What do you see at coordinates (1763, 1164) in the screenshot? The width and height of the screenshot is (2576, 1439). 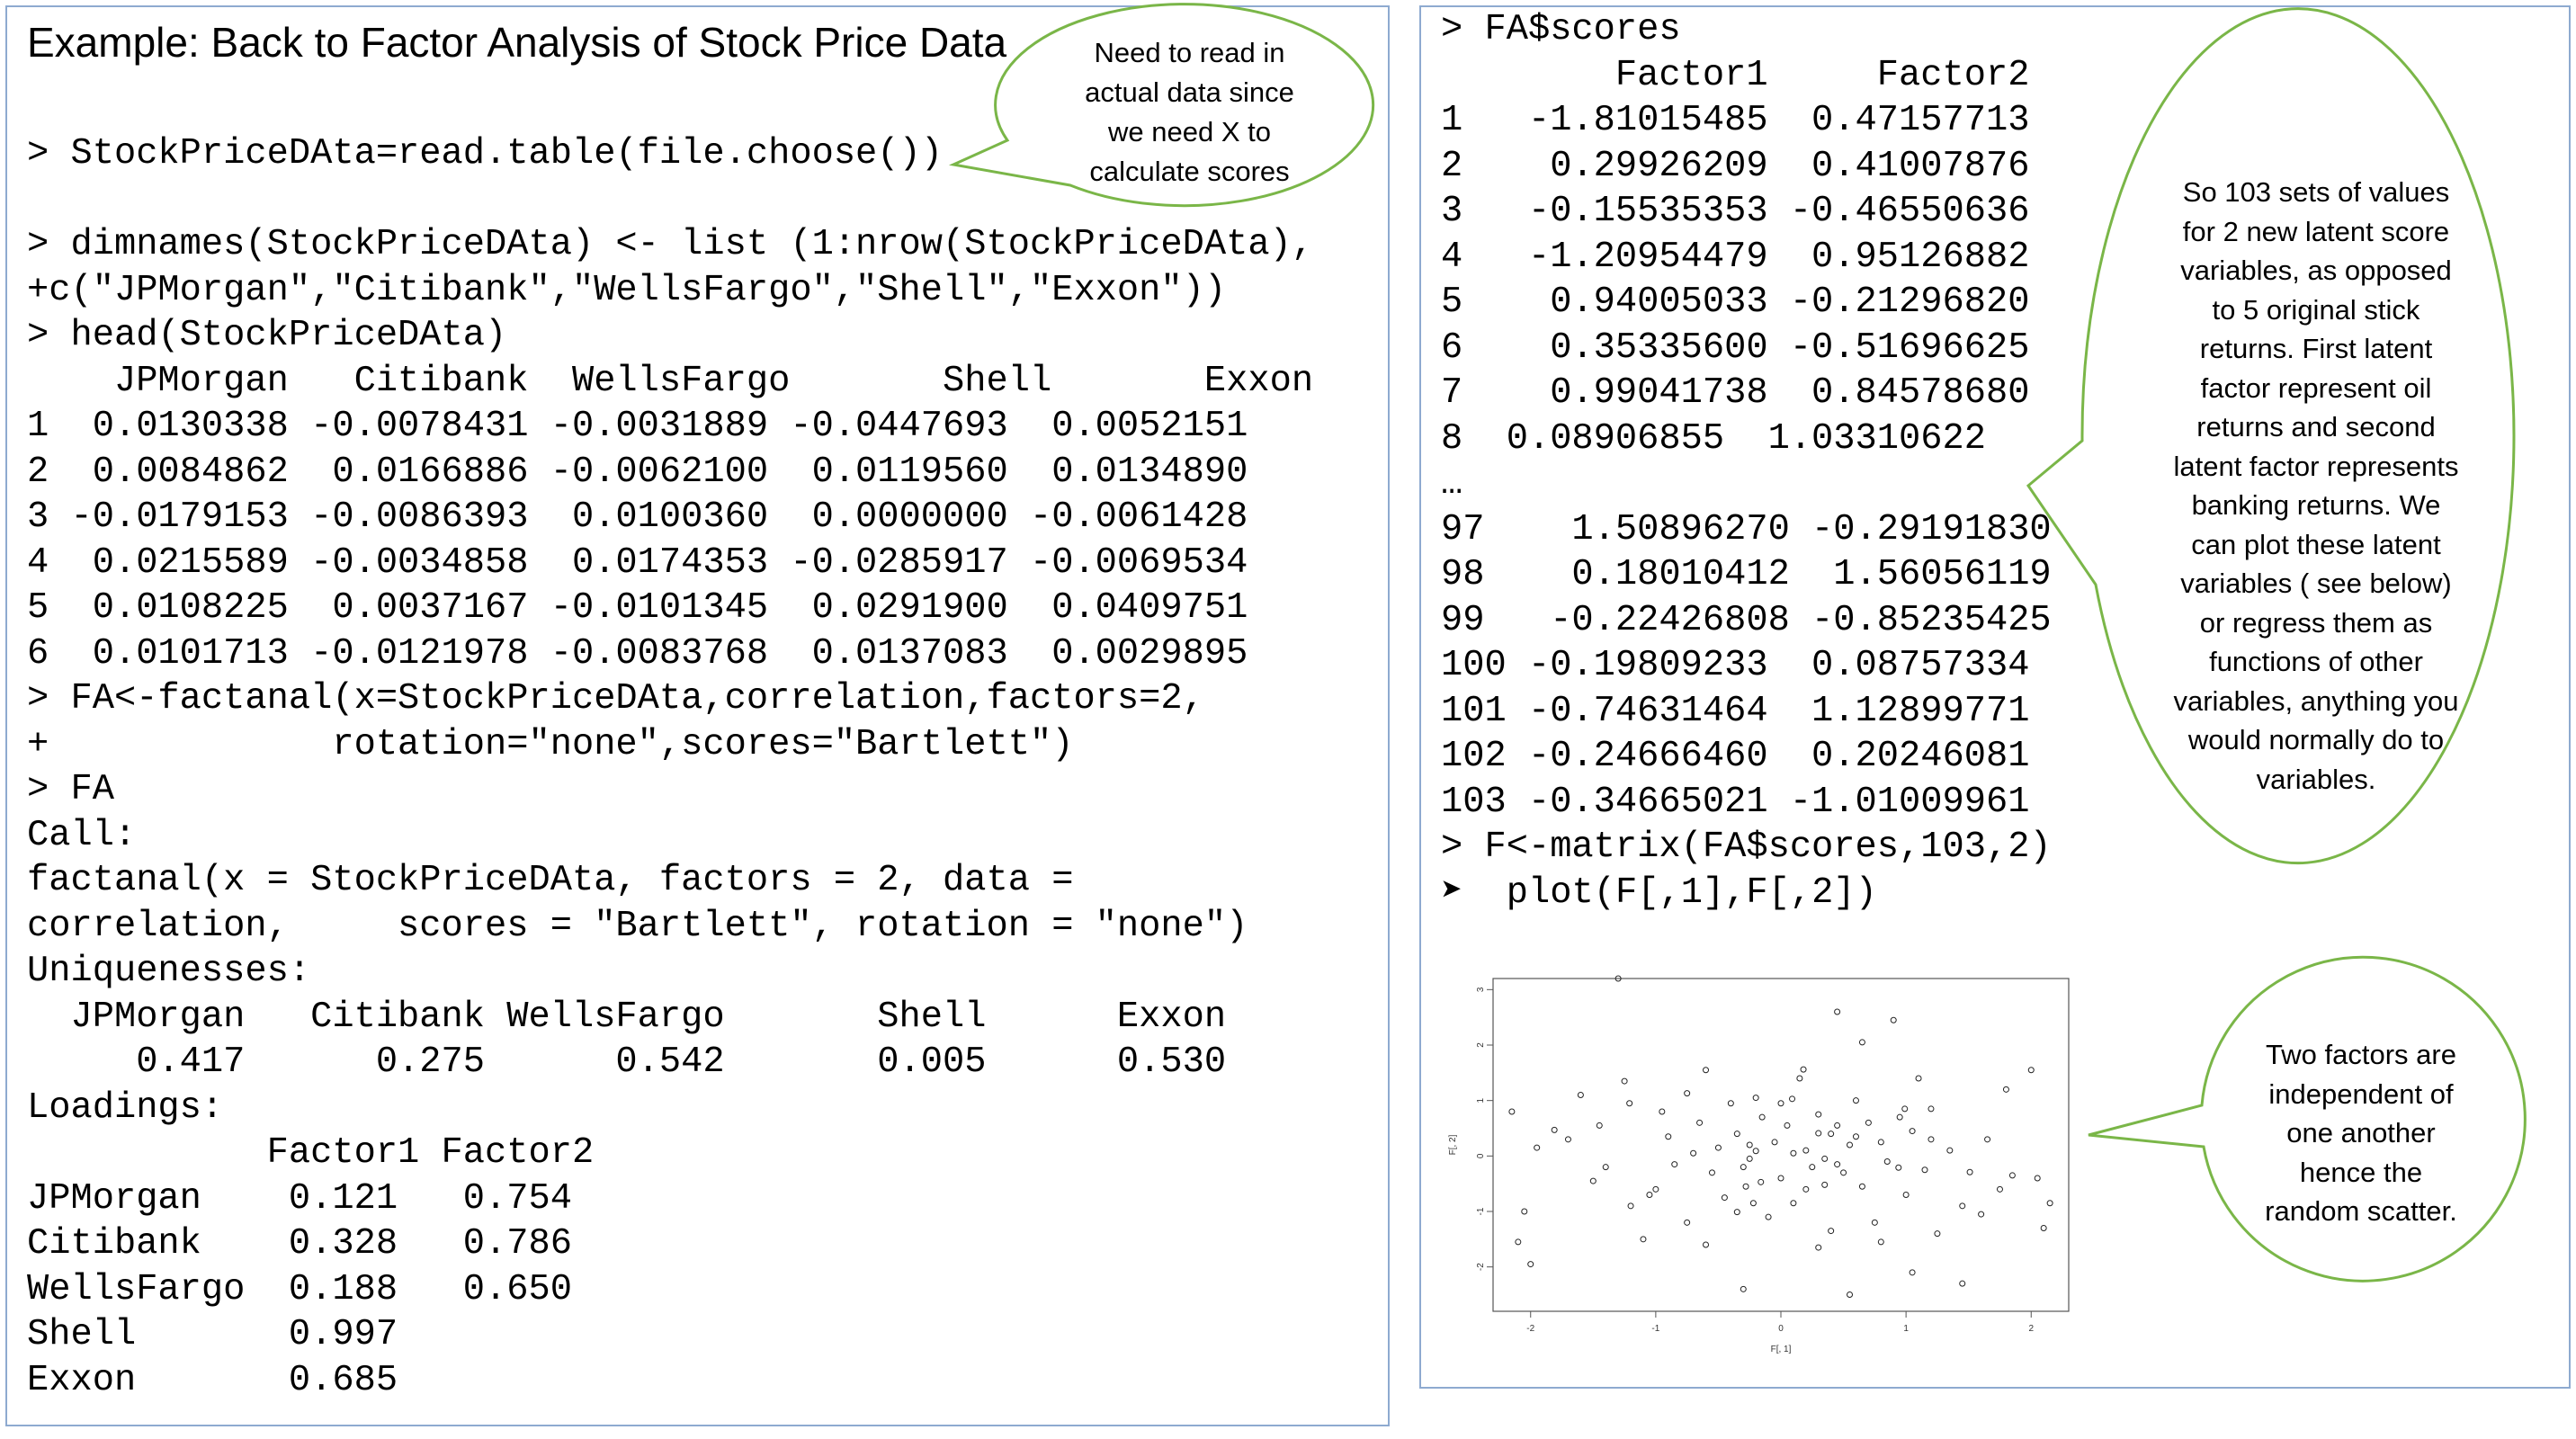 I see `scatter-plot: -2 -1 0 1 2 -2 -1 0 1 2 3 F[, 1] F[, 2]` at bounding box center [1763, 1164].